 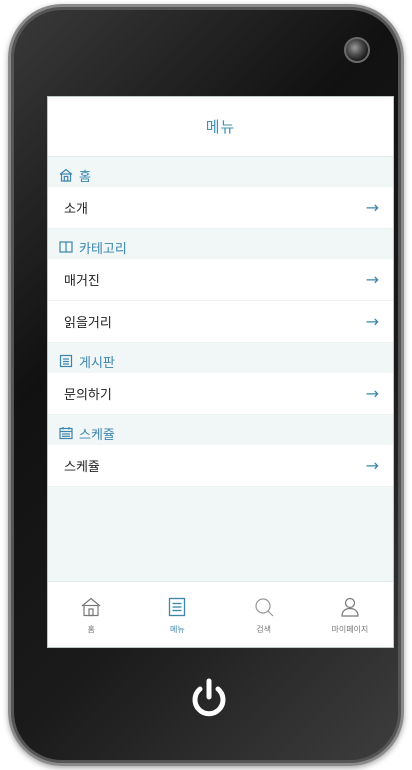 What do you see at coordinates (97, 363) in the screenshot?
I see `section-title: 게시판` at bounding box center [97, 363].